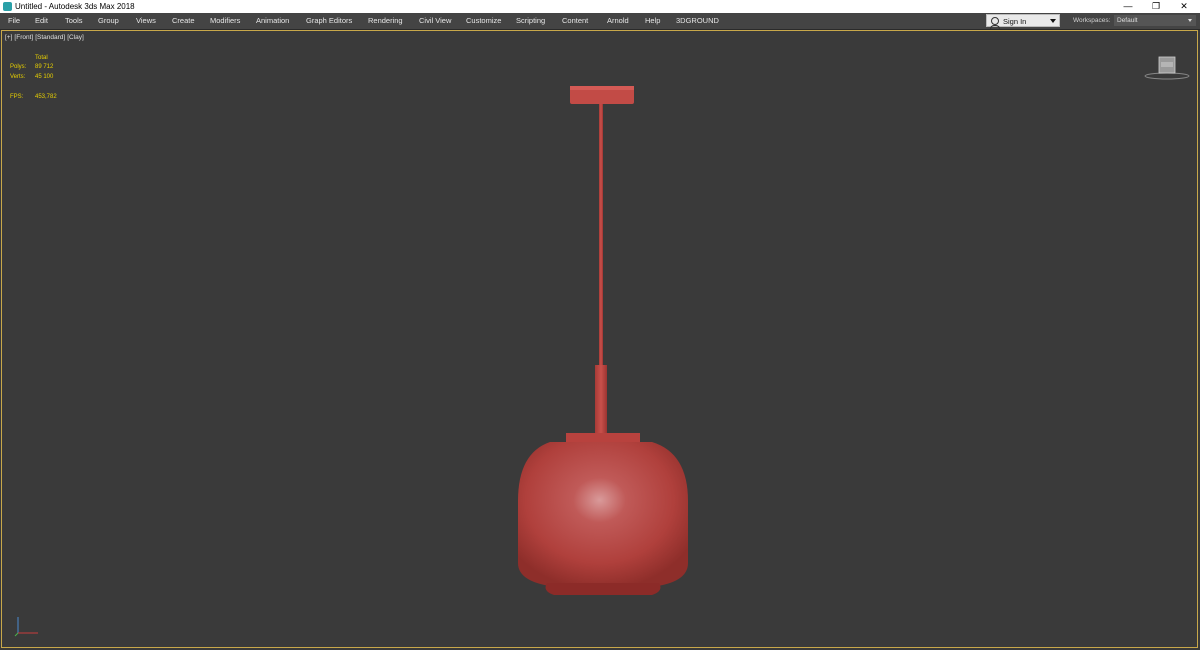  I want to click on menu-animation: Animation, so click(272, 21).